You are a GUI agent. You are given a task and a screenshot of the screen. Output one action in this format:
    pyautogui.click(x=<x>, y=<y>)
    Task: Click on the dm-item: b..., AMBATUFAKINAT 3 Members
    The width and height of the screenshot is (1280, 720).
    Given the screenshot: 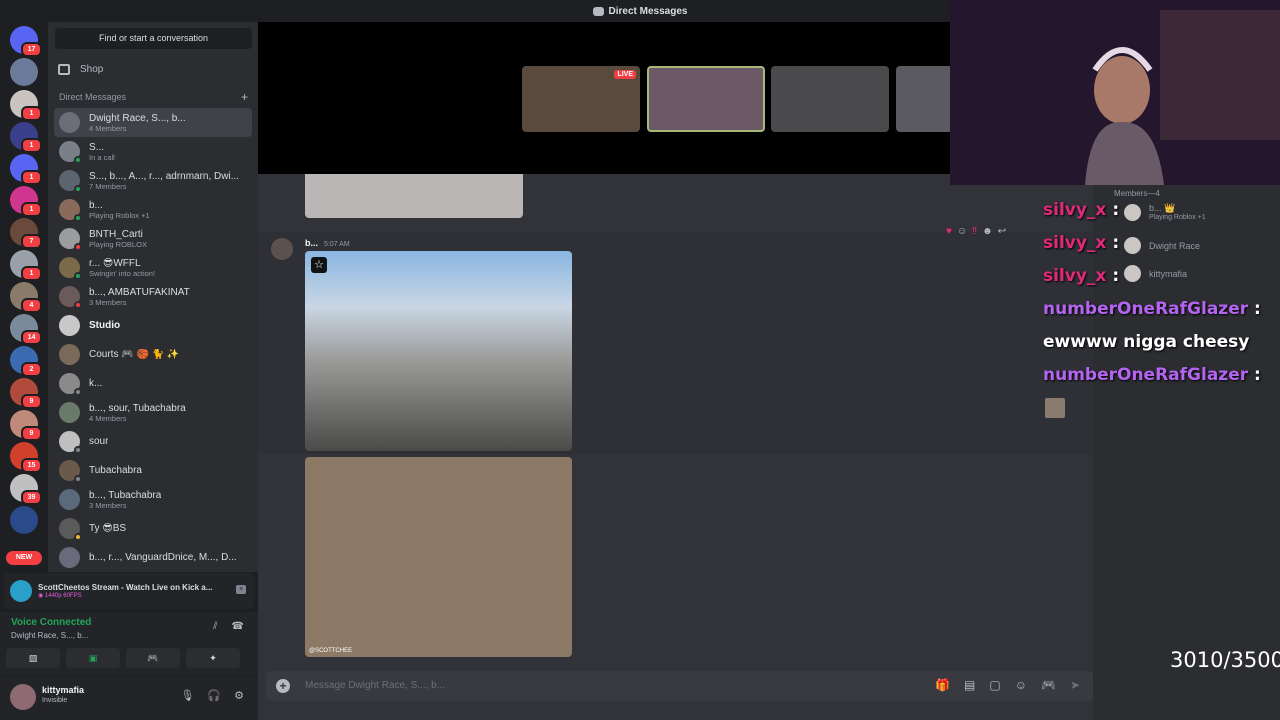 What is the action you would take?
    pyautogui.click(x=153, y=296)
    